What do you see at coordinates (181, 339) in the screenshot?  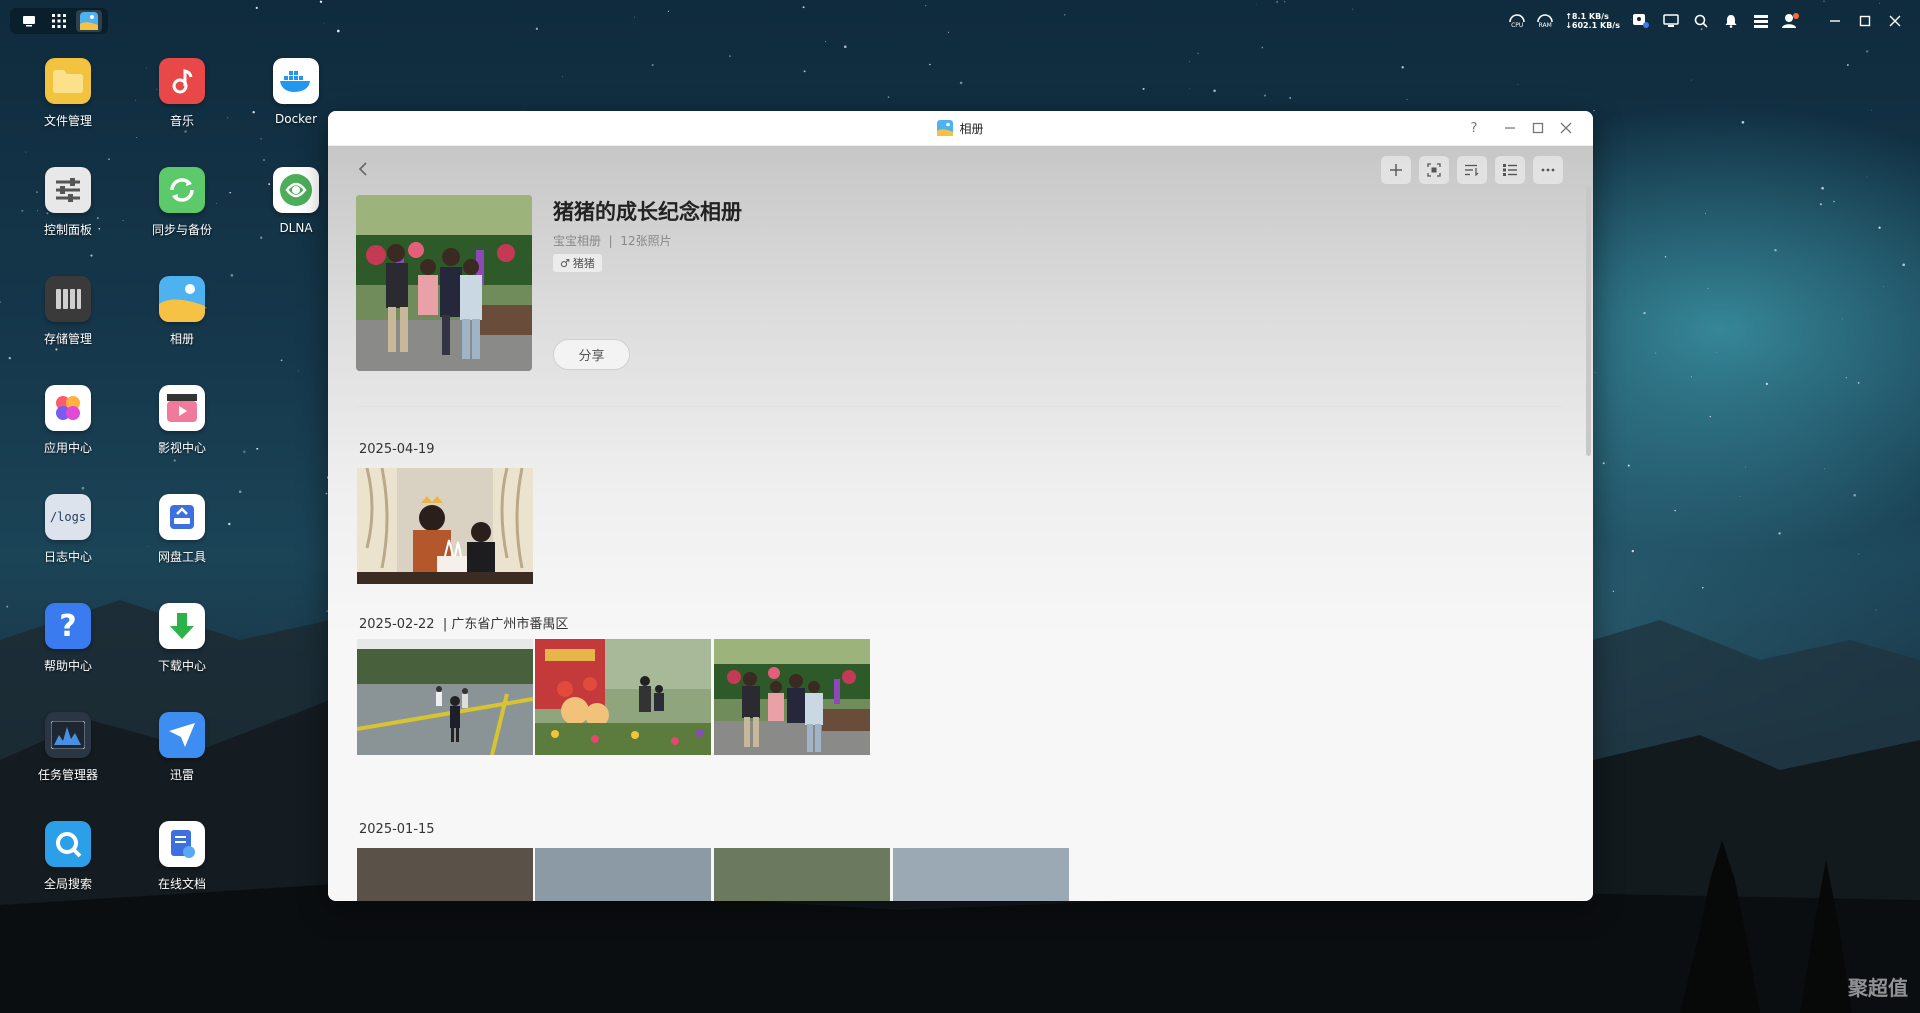 I see `desktop-icon-label: 相册` at bounding box center [181, 339].